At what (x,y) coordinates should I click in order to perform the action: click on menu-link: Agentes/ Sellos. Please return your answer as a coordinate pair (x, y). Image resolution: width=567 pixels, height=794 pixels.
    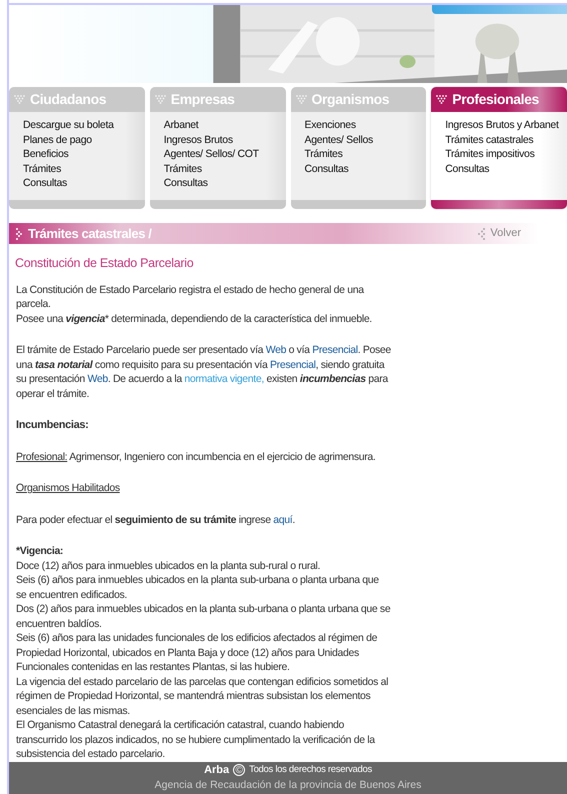
    Looking at the image, I should click on (365, 140).